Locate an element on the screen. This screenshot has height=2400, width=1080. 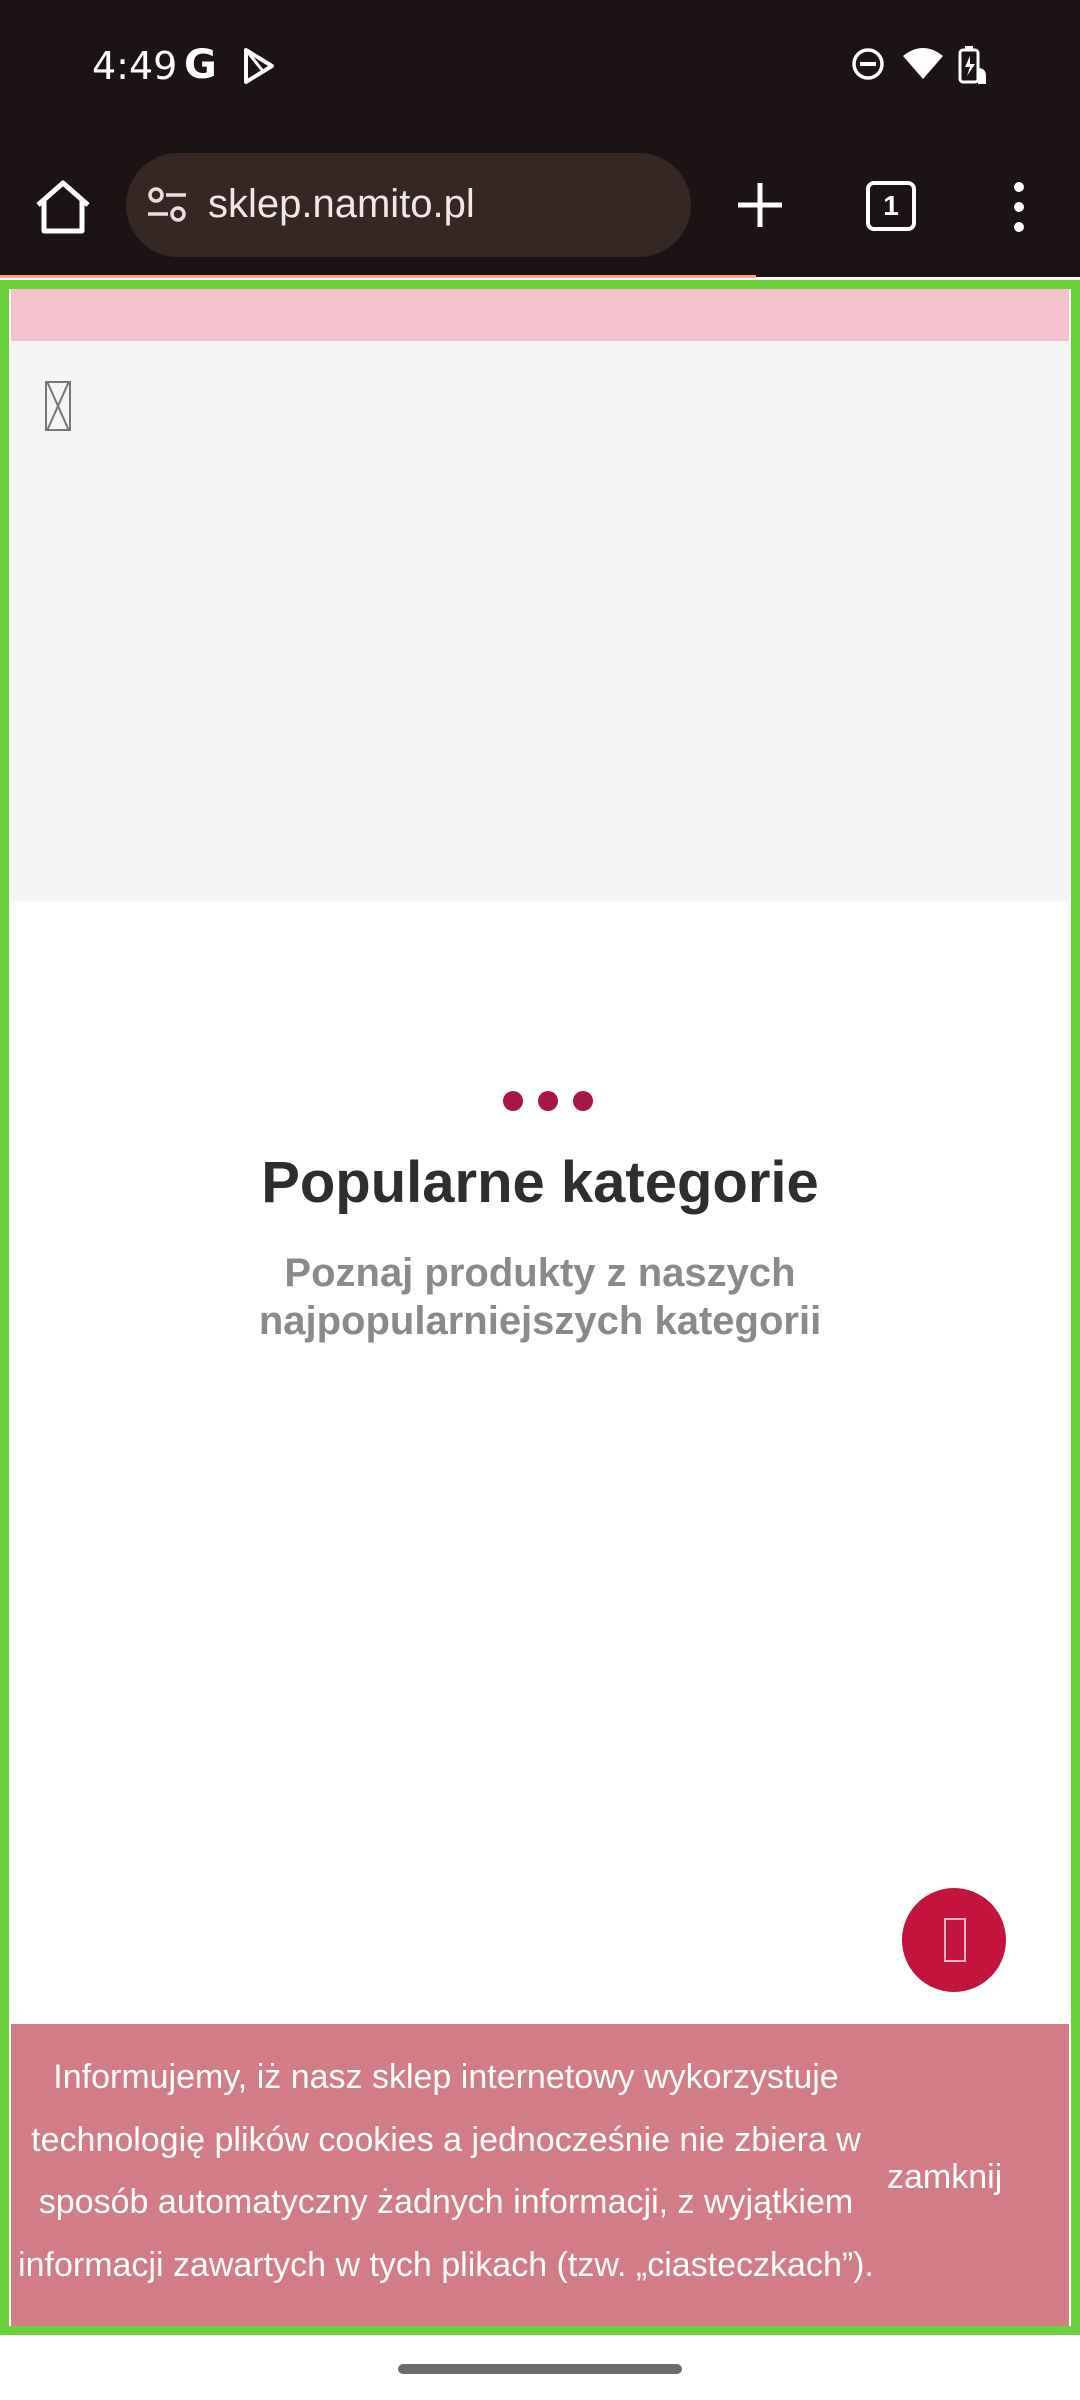
gesture-nav-handle is located at coordinates (540, 2369).